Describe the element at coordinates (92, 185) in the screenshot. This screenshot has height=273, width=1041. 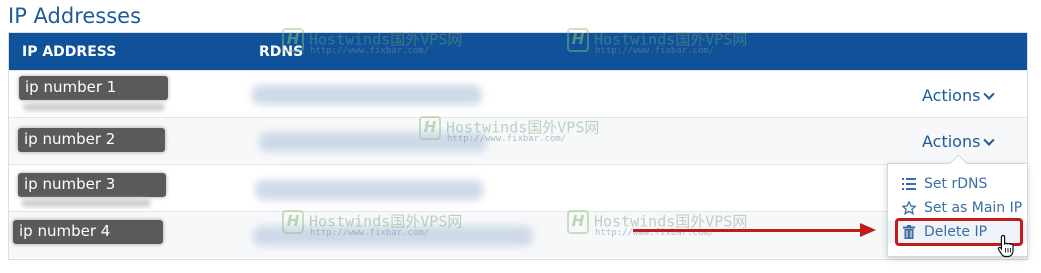
I see `ip-address-cell: ip number 3` at that location.